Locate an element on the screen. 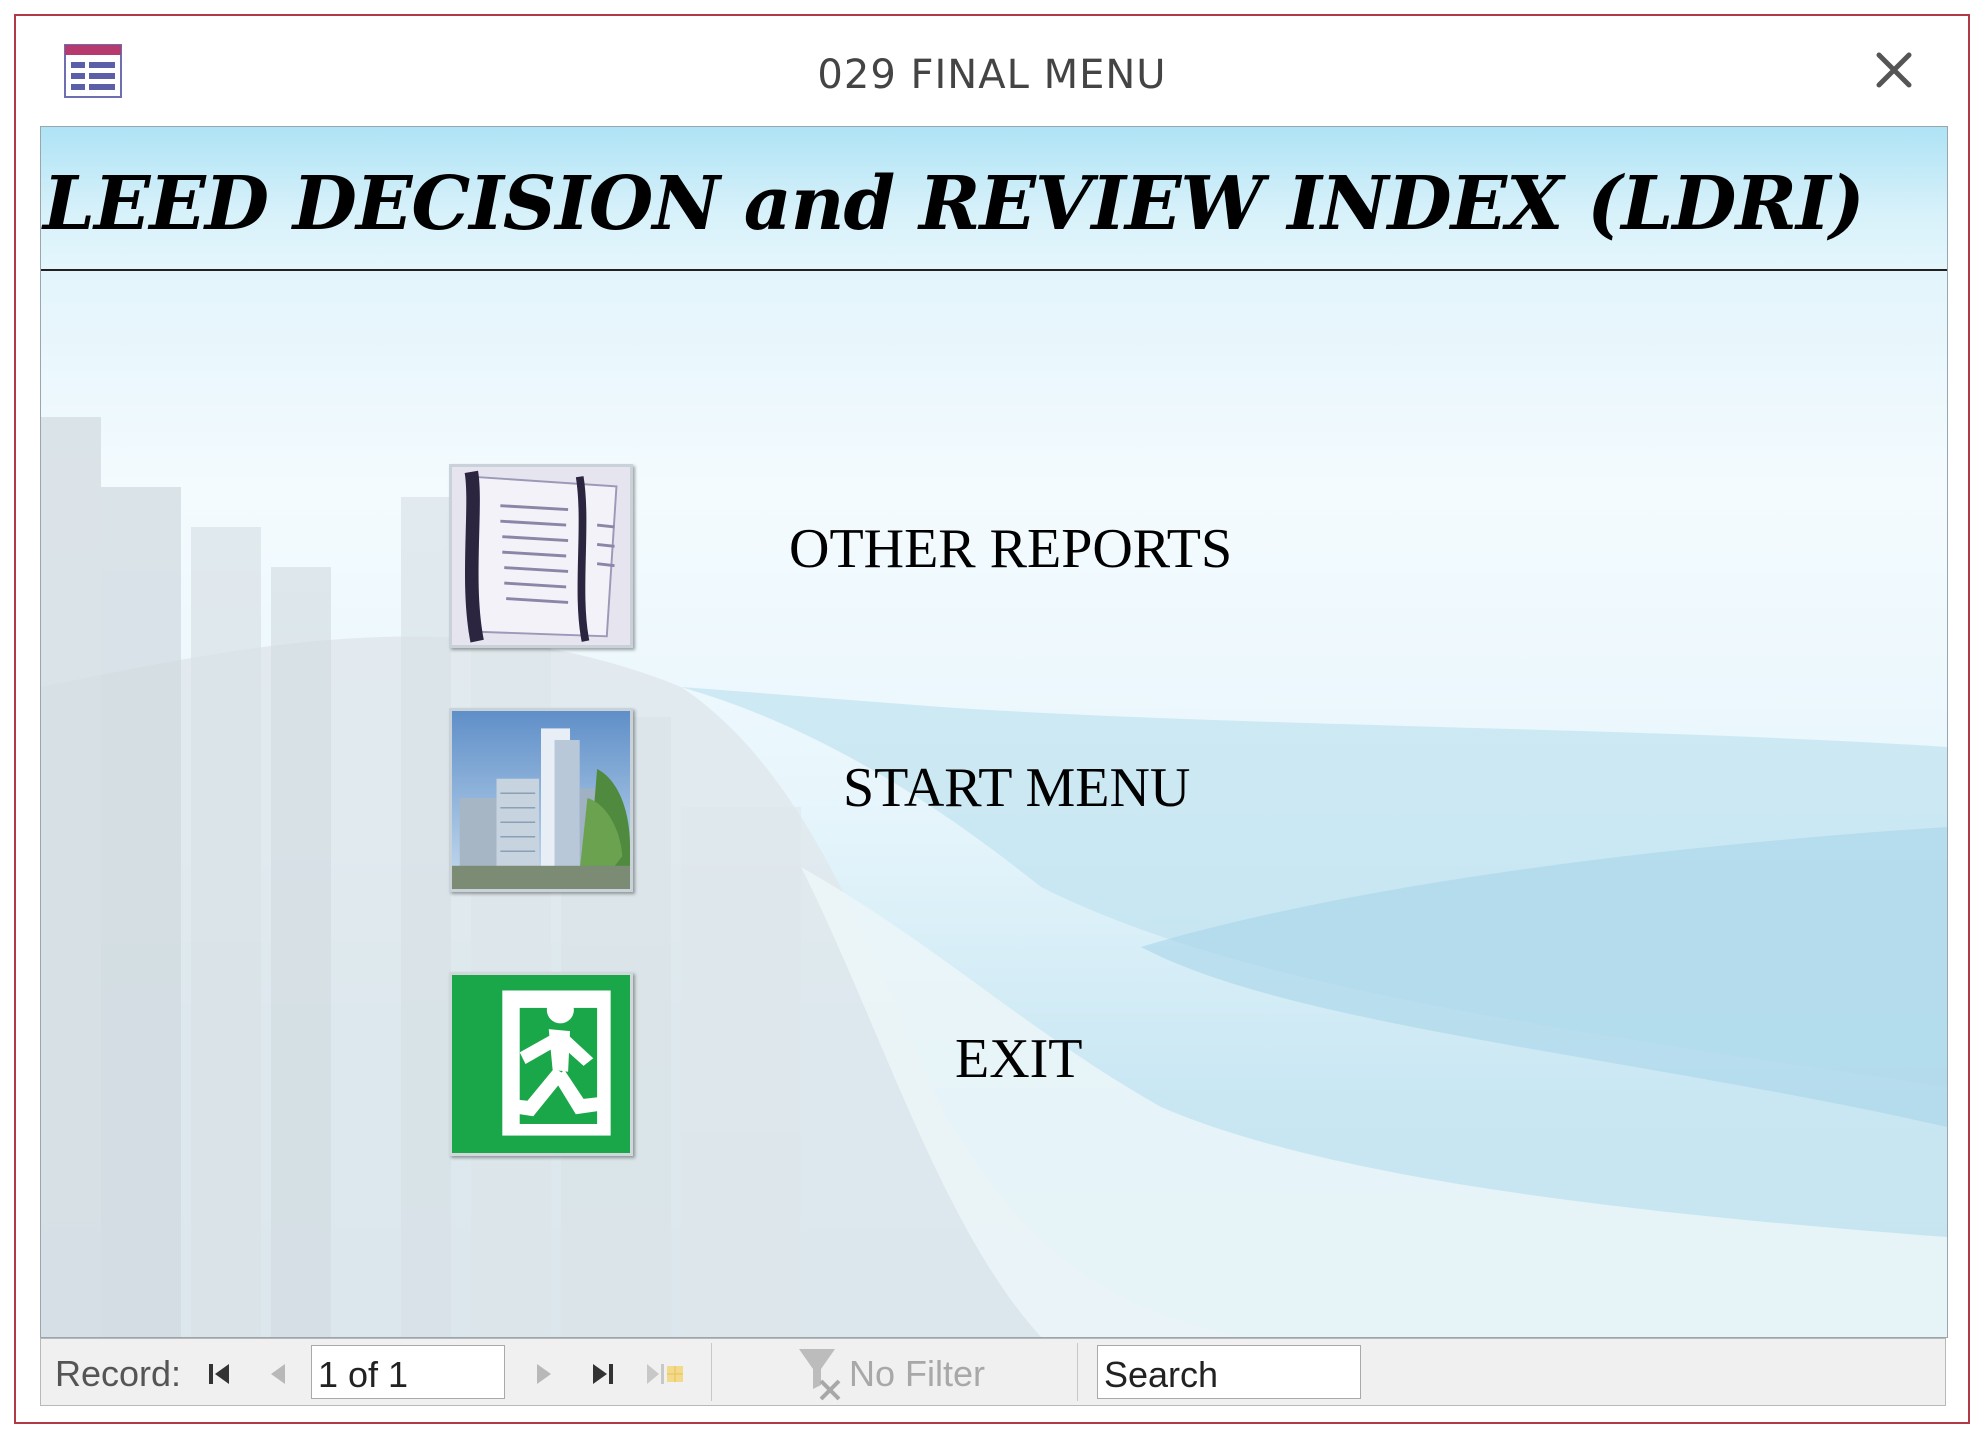  reports-document-icon is located at coordinates (541, 556).